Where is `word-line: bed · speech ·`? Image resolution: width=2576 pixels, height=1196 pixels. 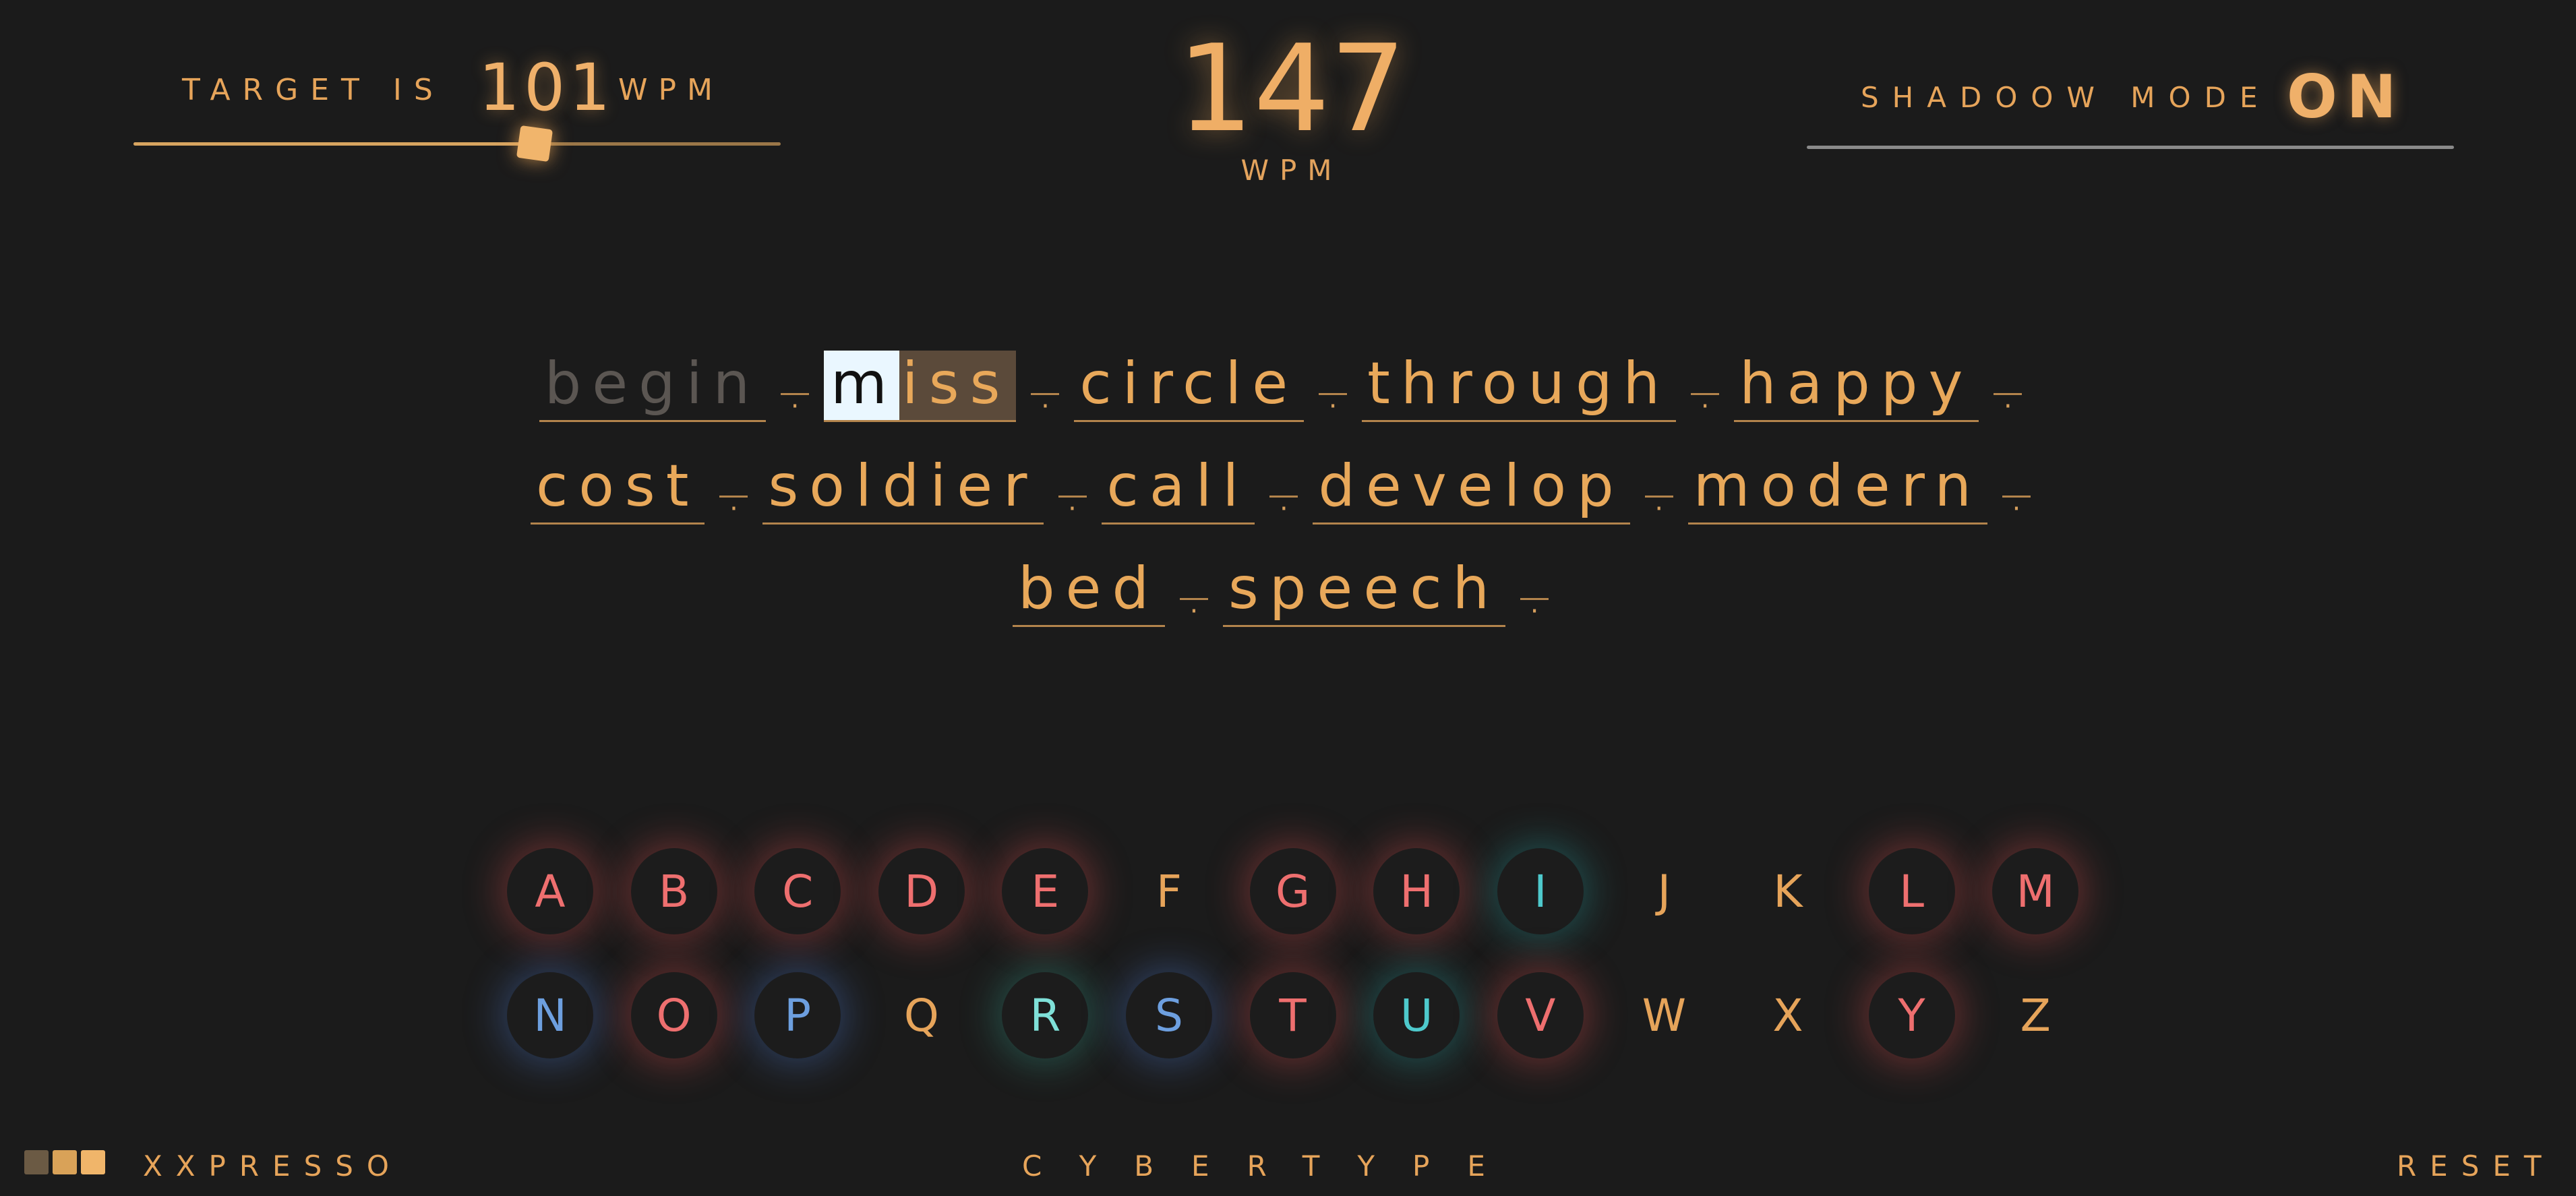
word-line: bed · speech · is located at coordinates (1288, 591).